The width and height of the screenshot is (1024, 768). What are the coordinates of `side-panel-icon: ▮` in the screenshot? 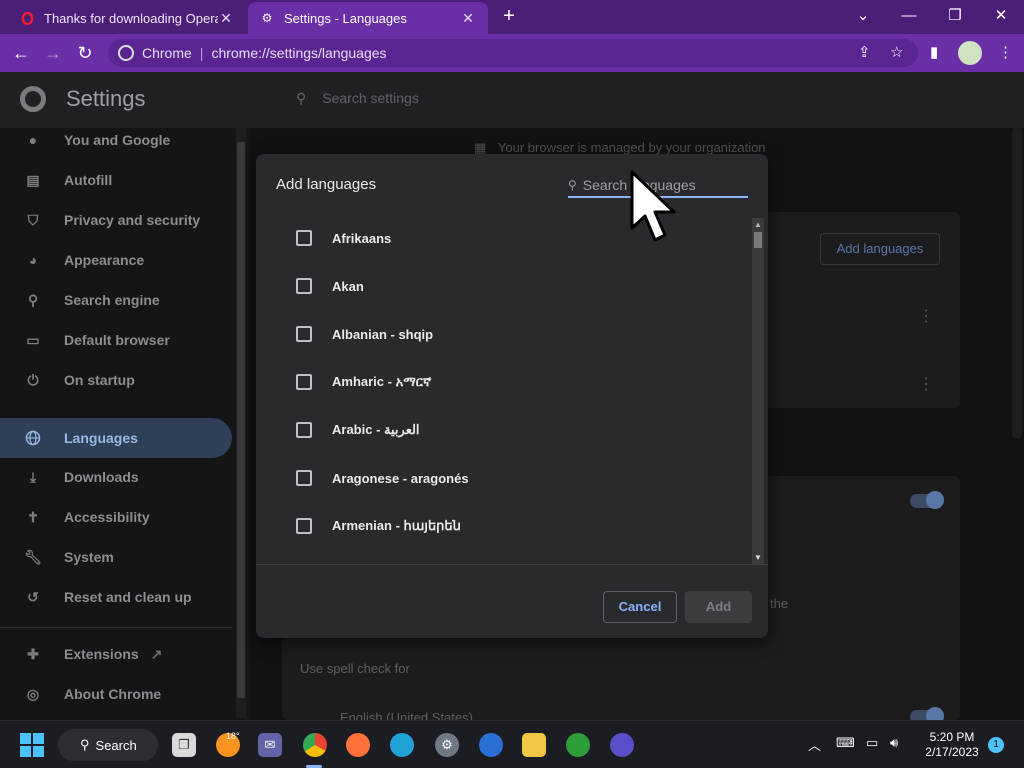 It's located at (934, 52).